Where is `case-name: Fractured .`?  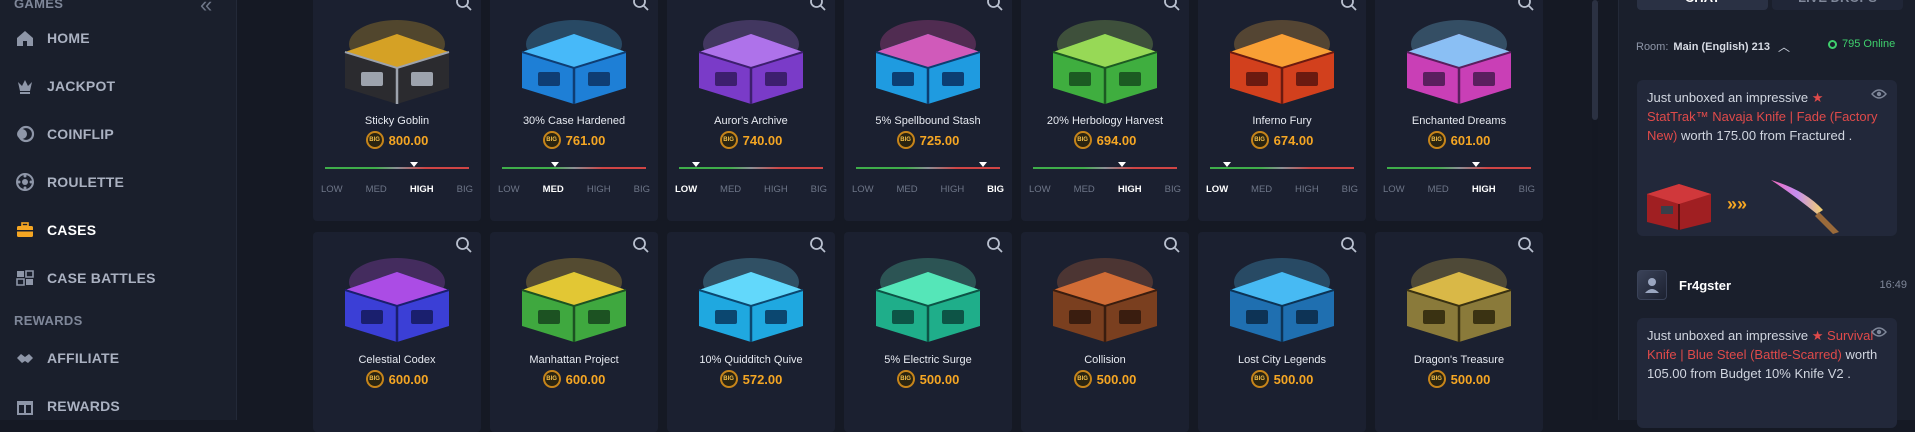 case-name: Fractured . is located at coordinates (1820, 135).